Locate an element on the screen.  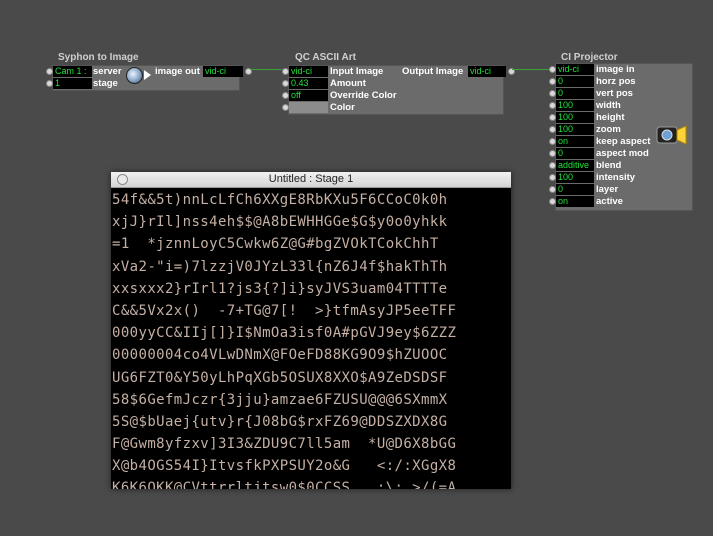
ascii-line: xVa2-"i=)7lzzjV0JYzL33l{nZ6J4f$hakThTh is located at coordinates (280, 266).